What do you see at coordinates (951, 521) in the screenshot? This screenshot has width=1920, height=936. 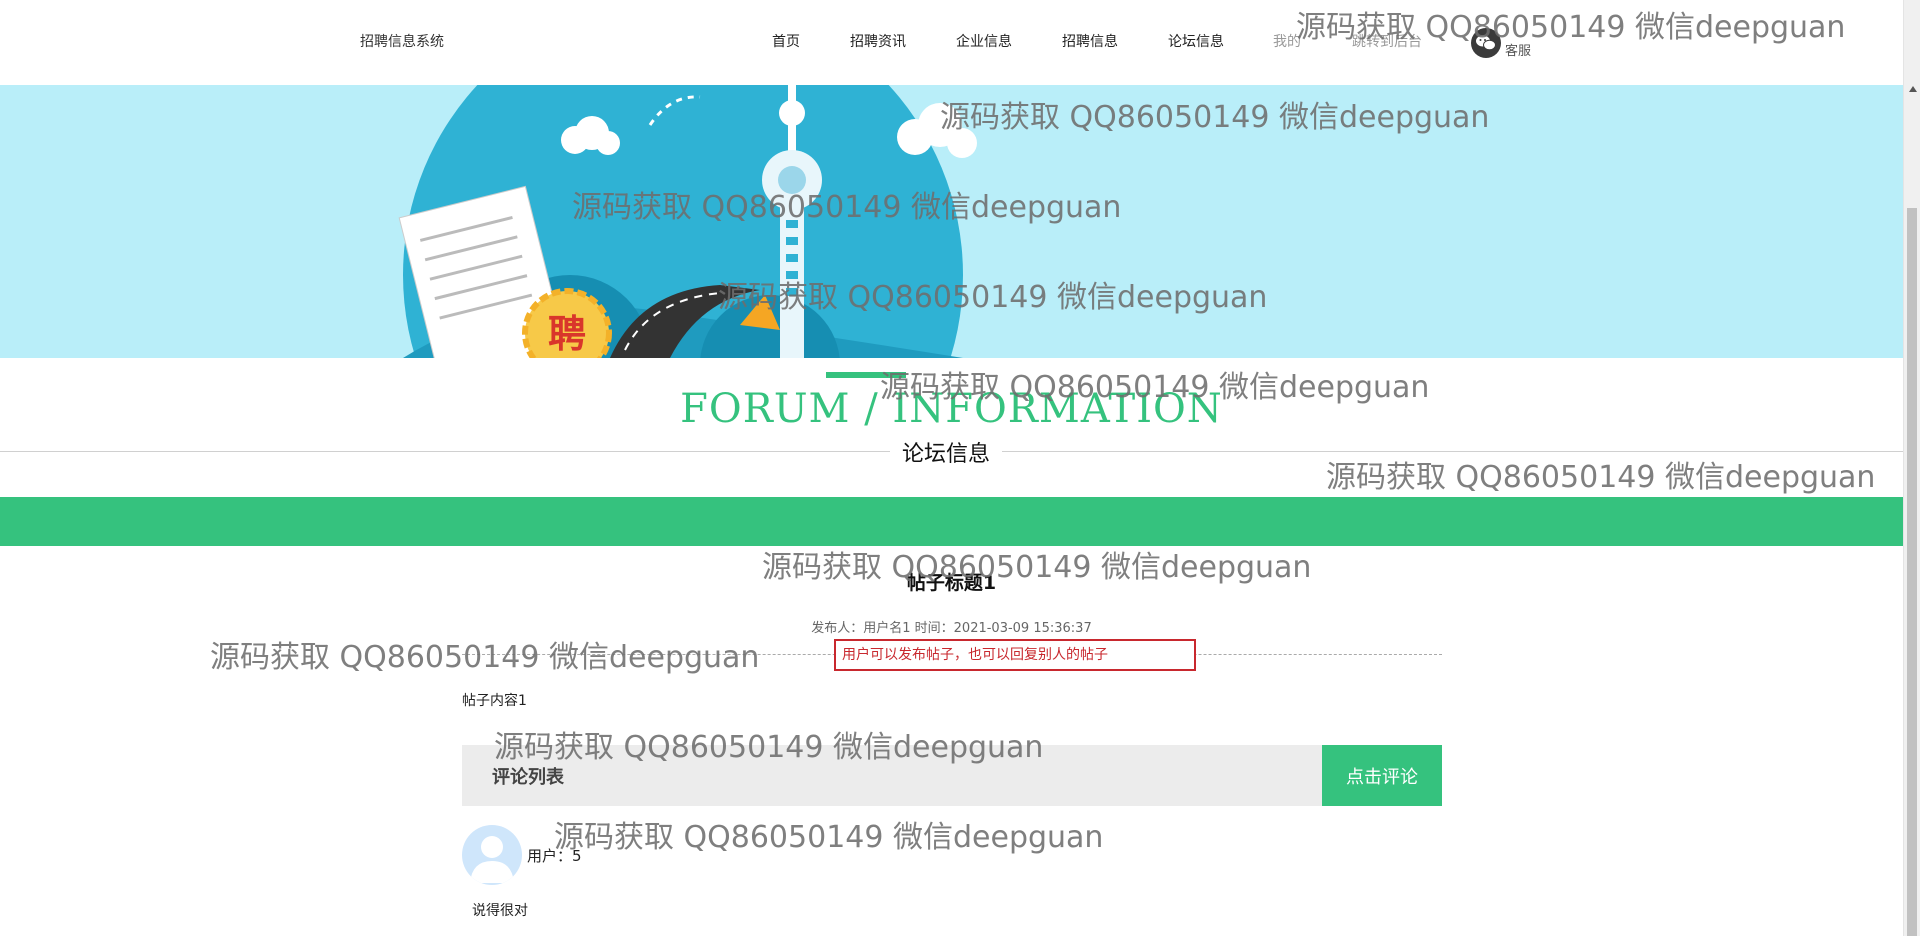 I see `section-band` at bounding box center [951, 521].